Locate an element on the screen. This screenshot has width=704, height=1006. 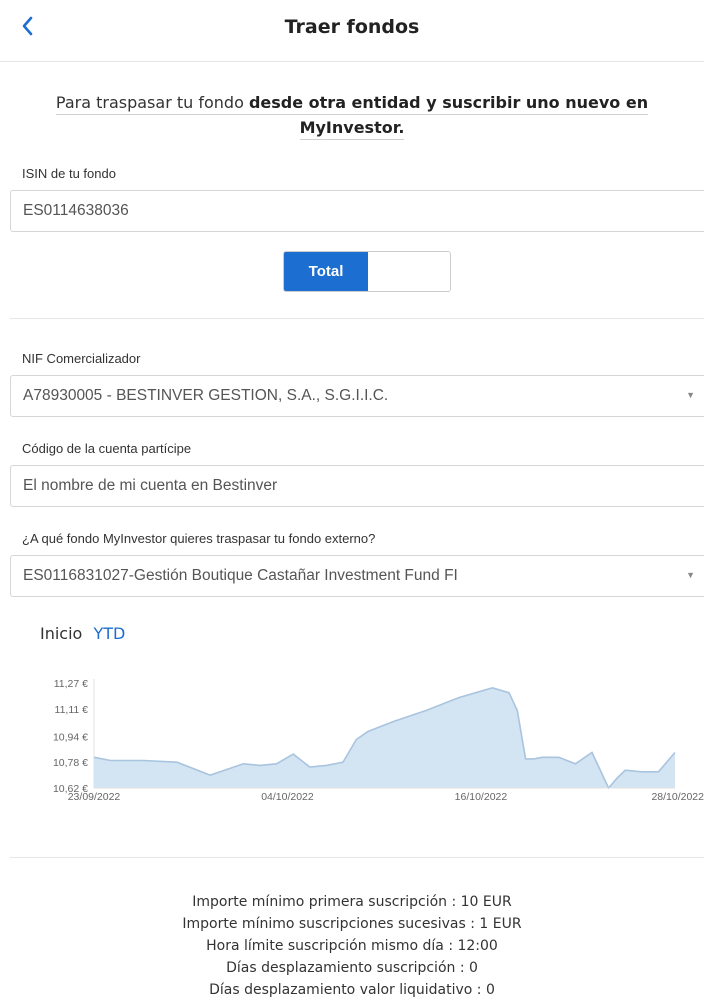
account-code-input: El nombre de mi cuenta en Bestinver is located at coordinates (357, 486).